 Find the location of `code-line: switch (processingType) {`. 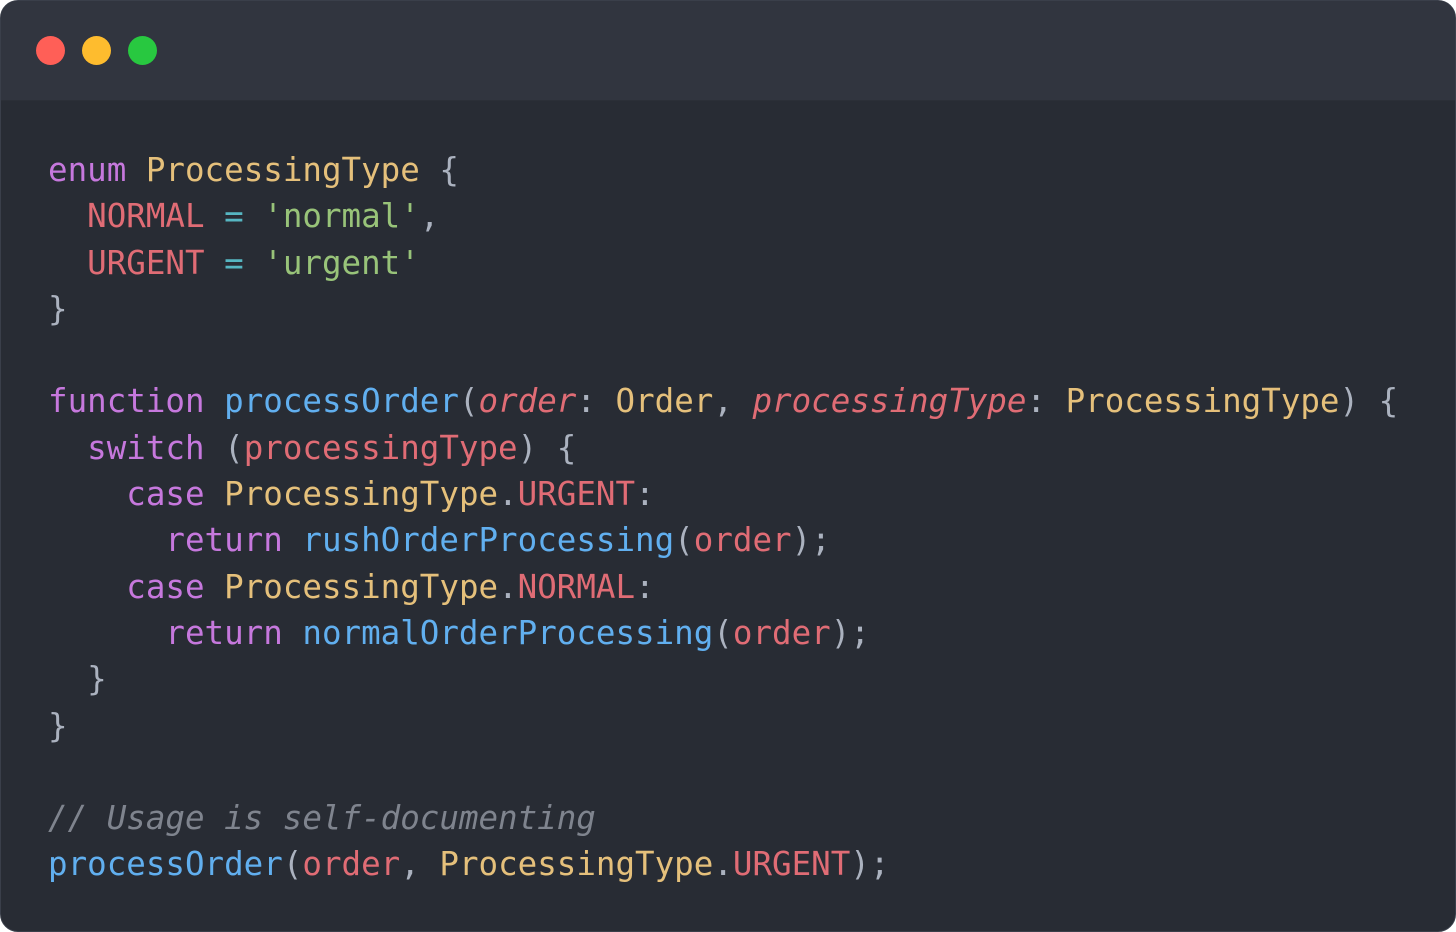

code-line: switch (processingType) { is located at coordinates (723, 448).